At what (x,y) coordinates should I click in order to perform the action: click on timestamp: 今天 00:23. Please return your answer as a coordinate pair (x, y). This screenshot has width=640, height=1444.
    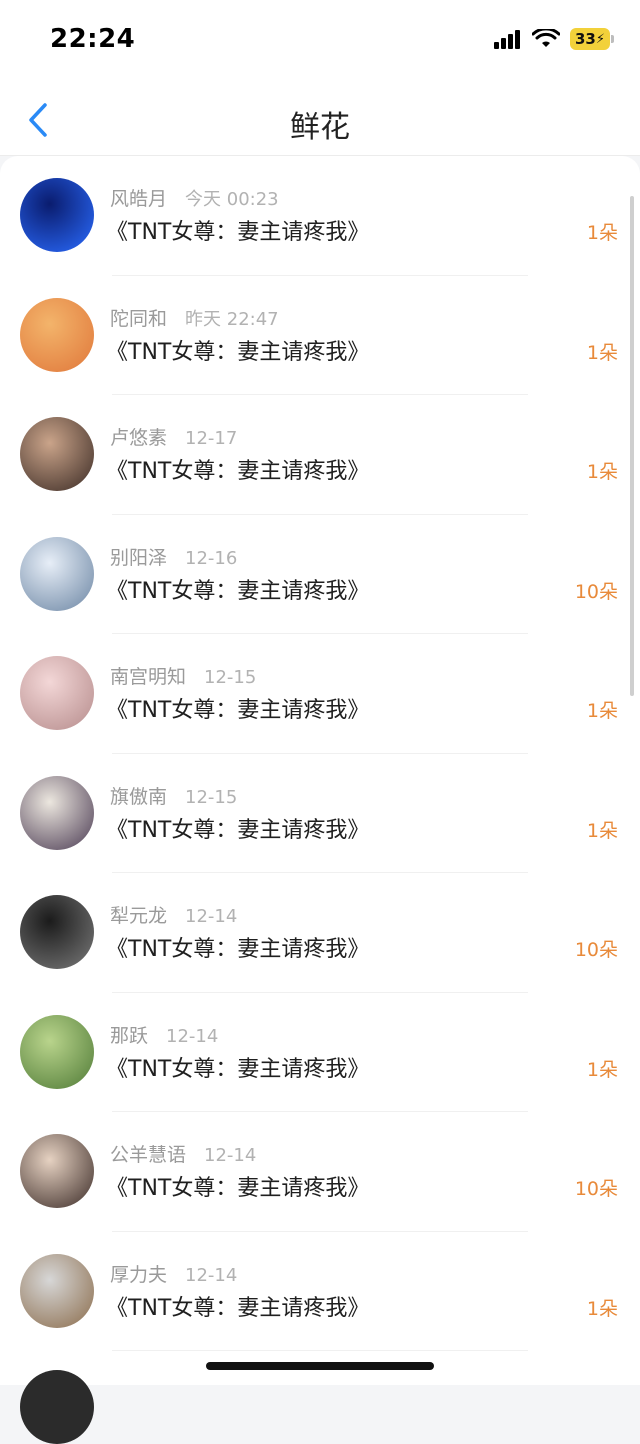
    Looking at the image, I should click on (232, 199).